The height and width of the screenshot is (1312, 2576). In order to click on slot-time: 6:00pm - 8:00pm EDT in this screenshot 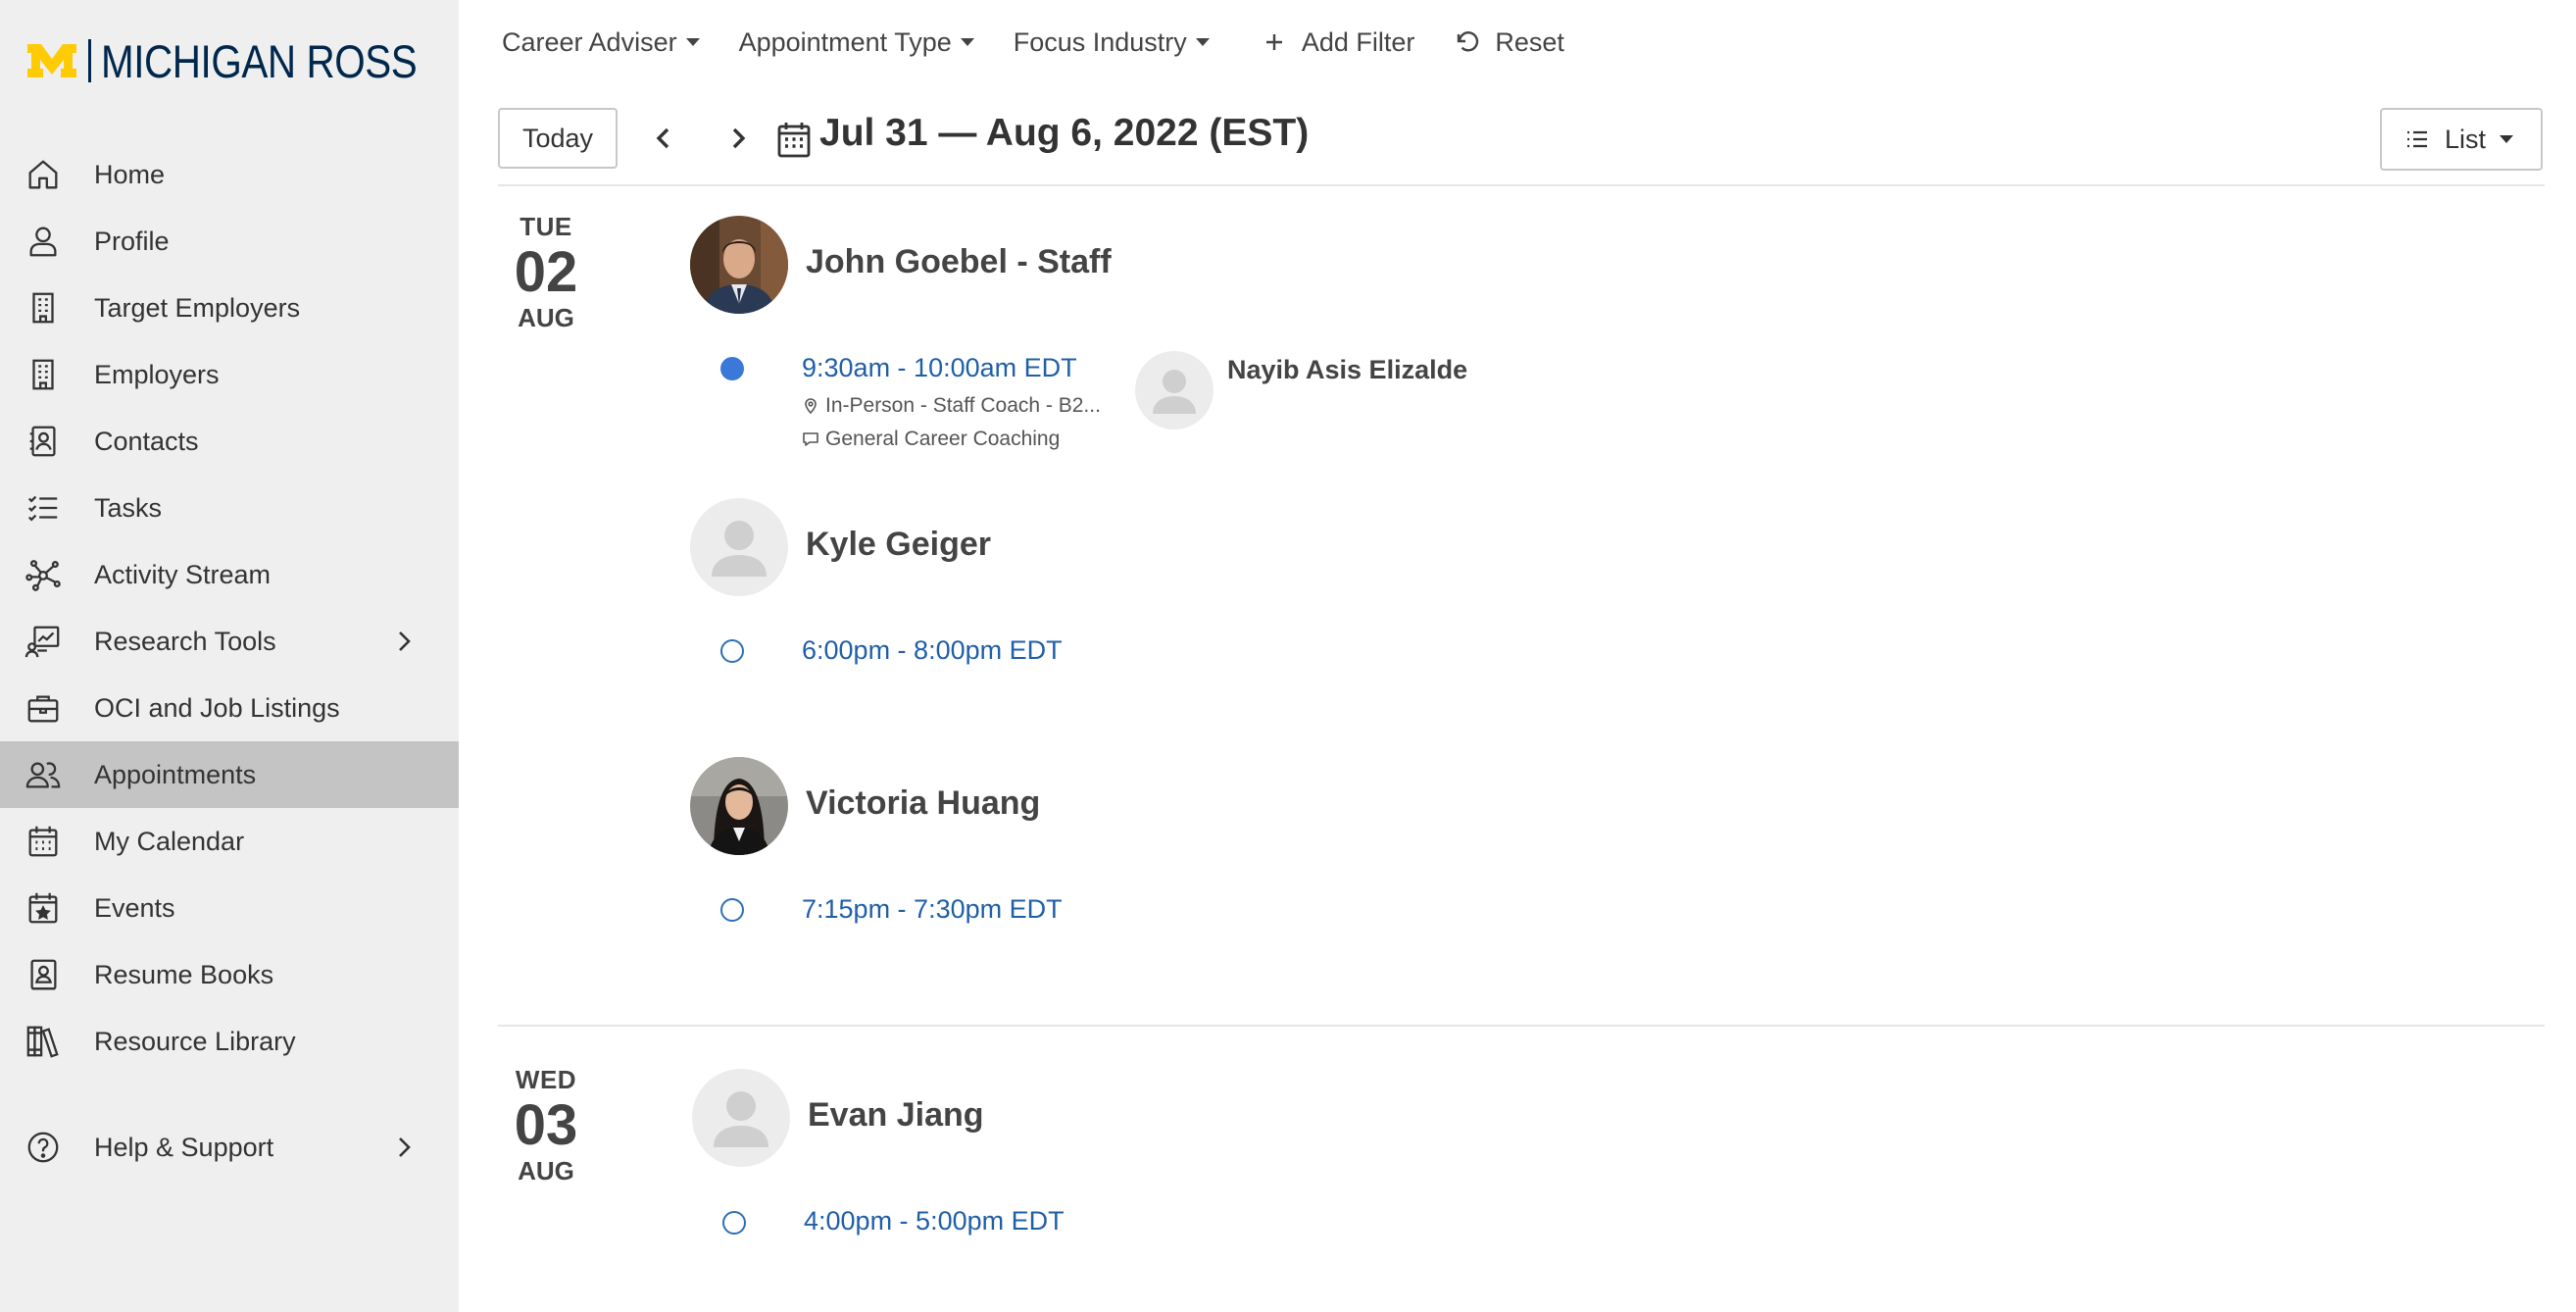, I will do `click(932, 650)`.